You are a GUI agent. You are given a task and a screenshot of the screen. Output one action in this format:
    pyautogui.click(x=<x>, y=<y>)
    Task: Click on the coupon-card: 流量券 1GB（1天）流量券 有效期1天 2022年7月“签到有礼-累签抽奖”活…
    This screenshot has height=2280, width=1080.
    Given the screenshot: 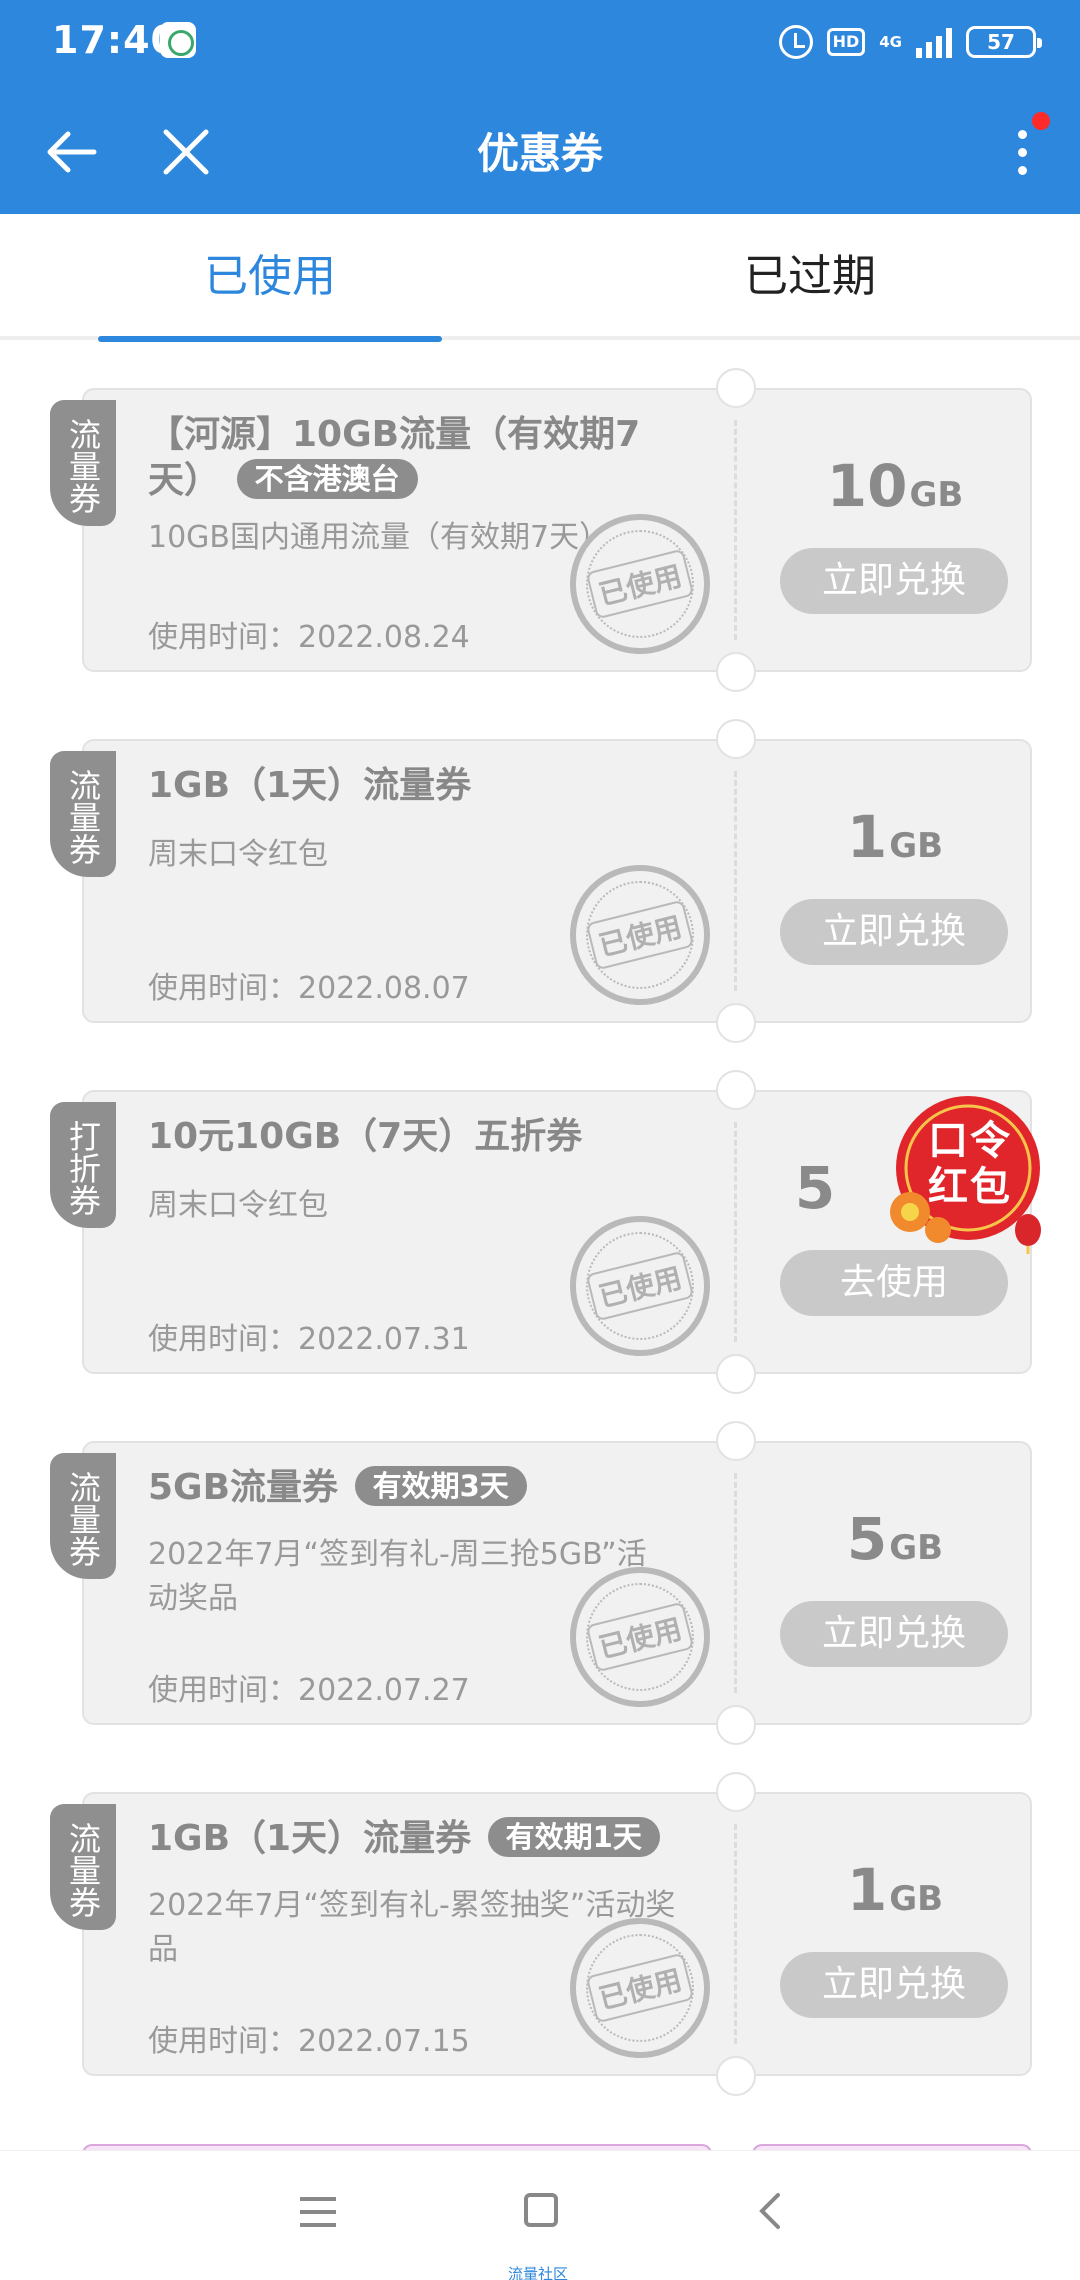 What is the action you would take?
    pyautogui.click(x=546, y=1934)
    